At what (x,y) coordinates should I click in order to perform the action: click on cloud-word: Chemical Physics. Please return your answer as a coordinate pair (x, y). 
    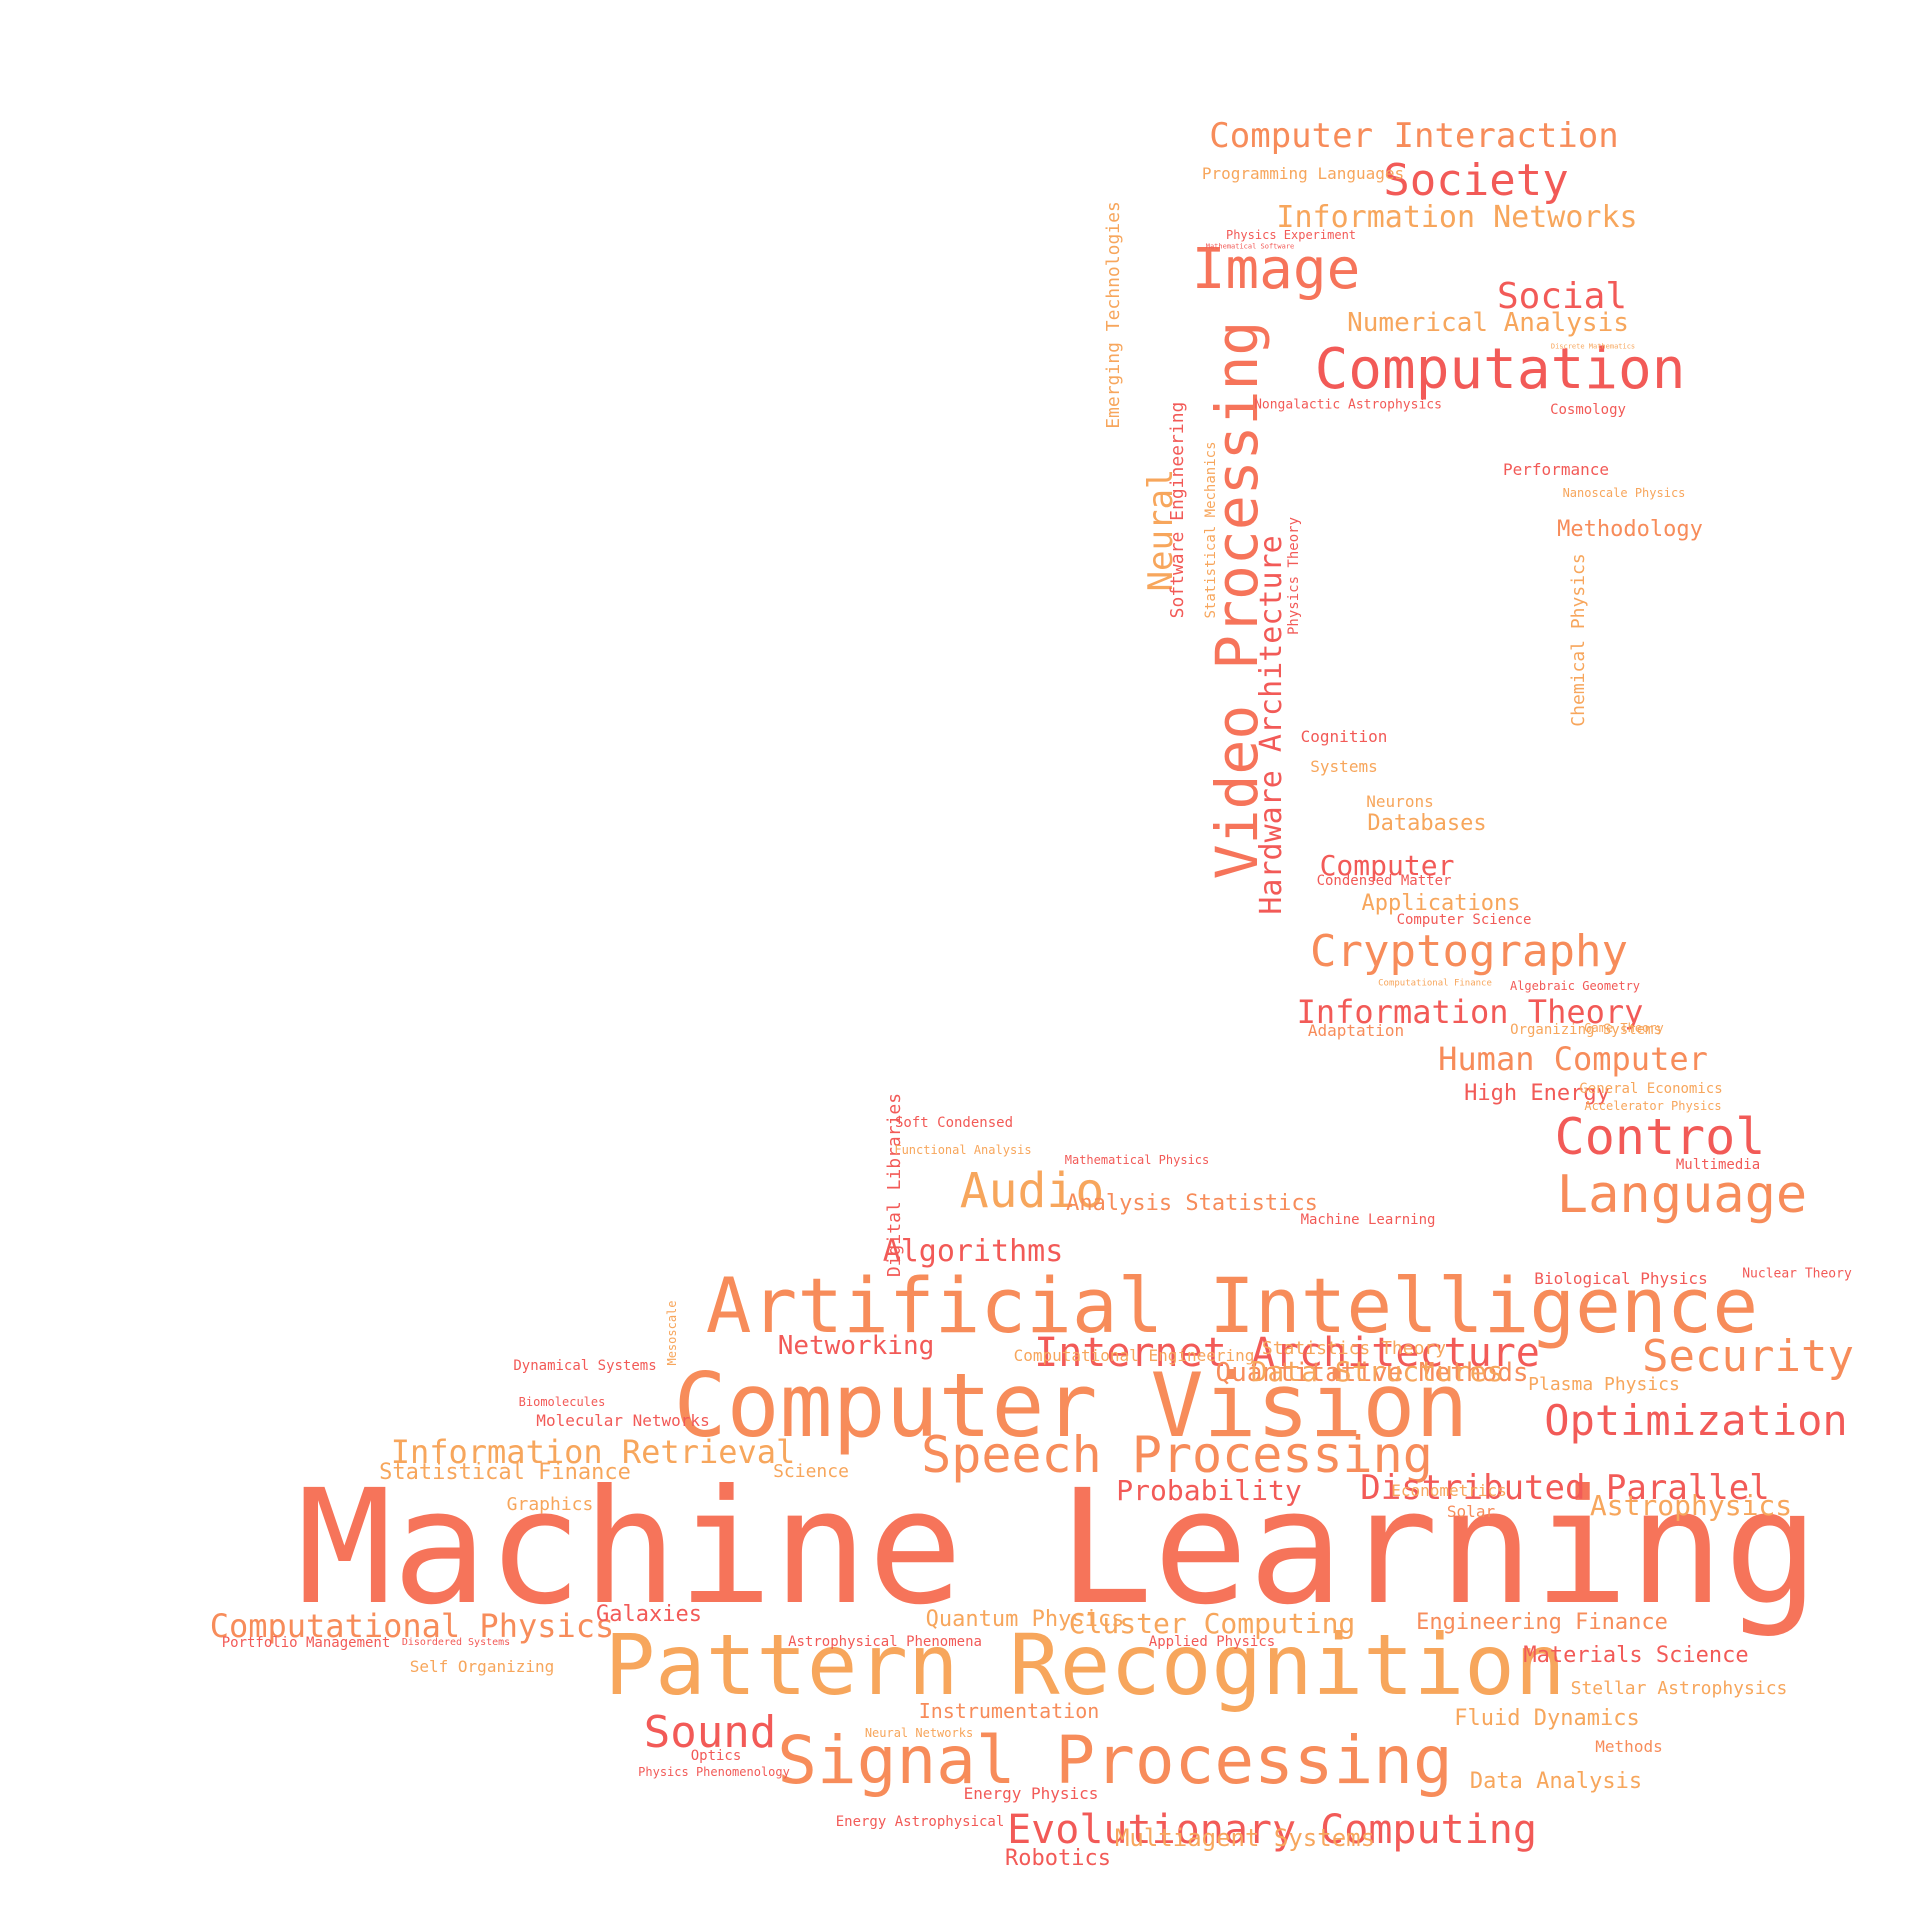
    Looking at the image, I should click on (1578, 640).